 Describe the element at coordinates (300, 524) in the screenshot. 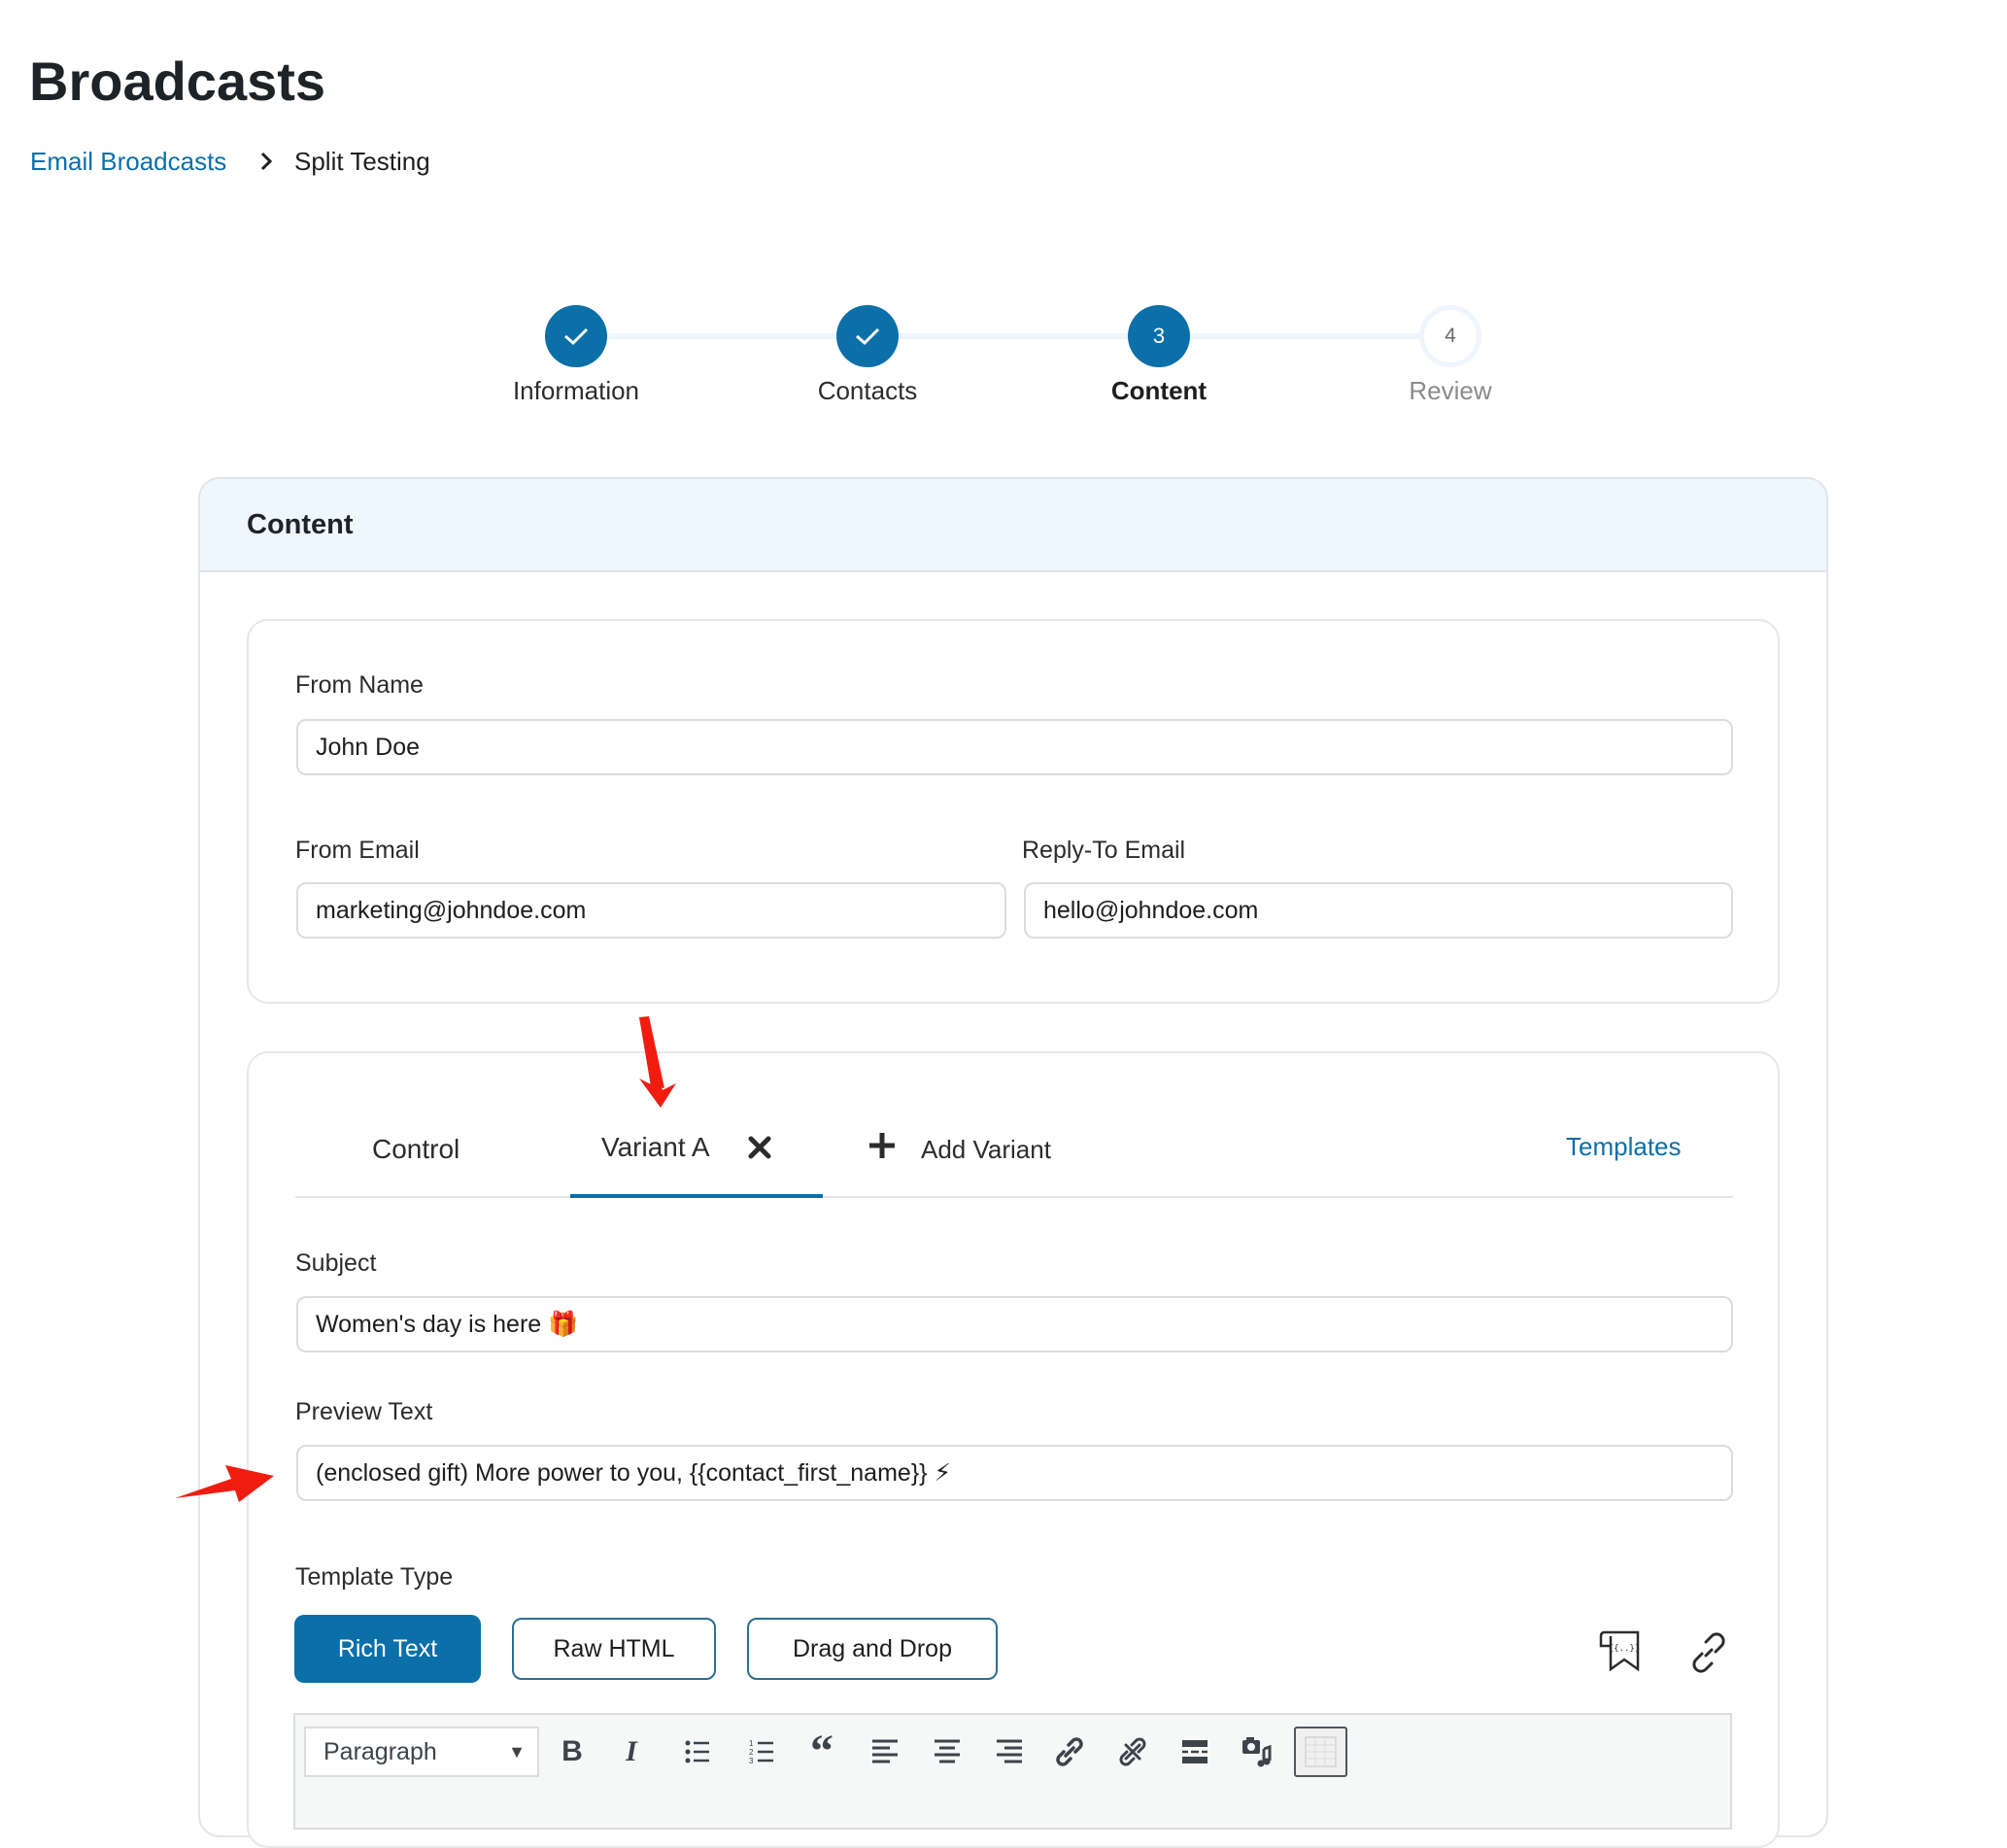

I see `content-card-title: Content` at that location.